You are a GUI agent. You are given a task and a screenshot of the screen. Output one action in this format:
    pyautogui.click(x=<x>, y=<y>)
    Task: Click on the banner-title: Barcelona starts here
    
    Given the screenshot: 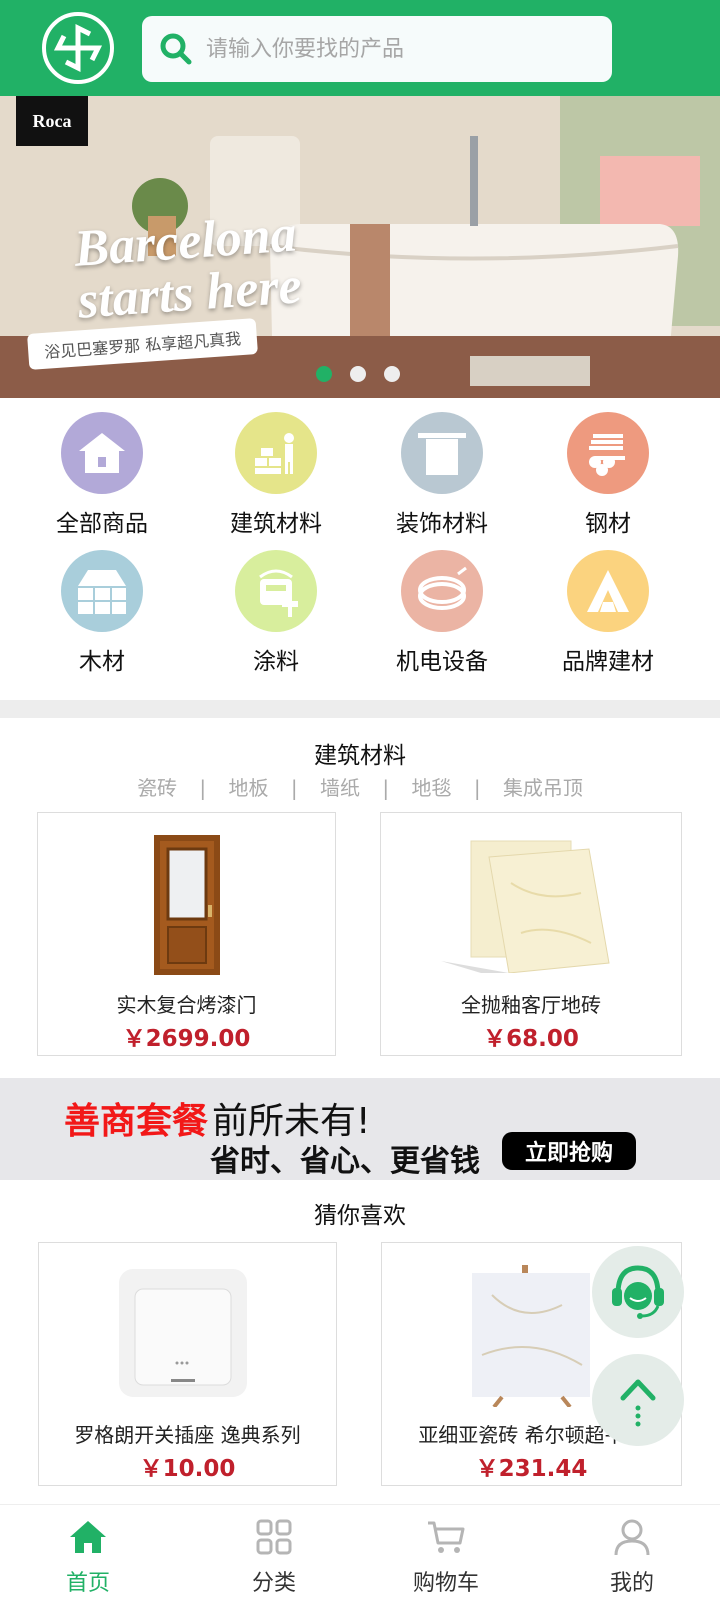 What is the action you would take?
    pyautogui.click(x=188, y=267)
    